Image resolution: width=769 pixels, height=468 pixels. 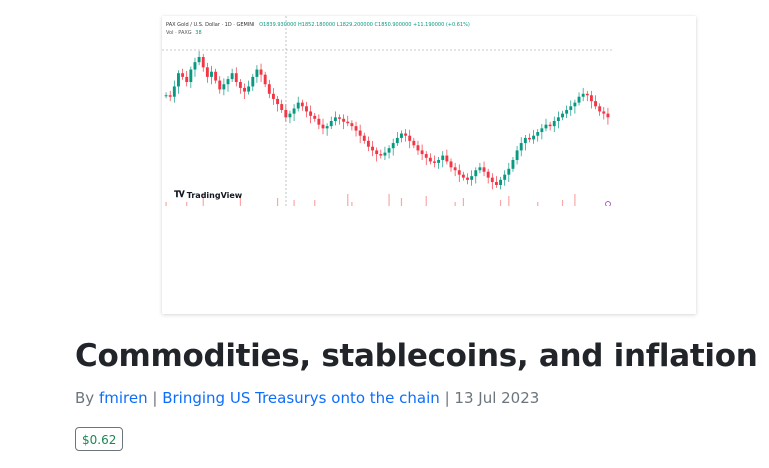 What do you see at coordinates (416, 356) in the screenshot?
I see `post-title: Commodities, stablecoins, and inflation` at bounding box center [416, 356].